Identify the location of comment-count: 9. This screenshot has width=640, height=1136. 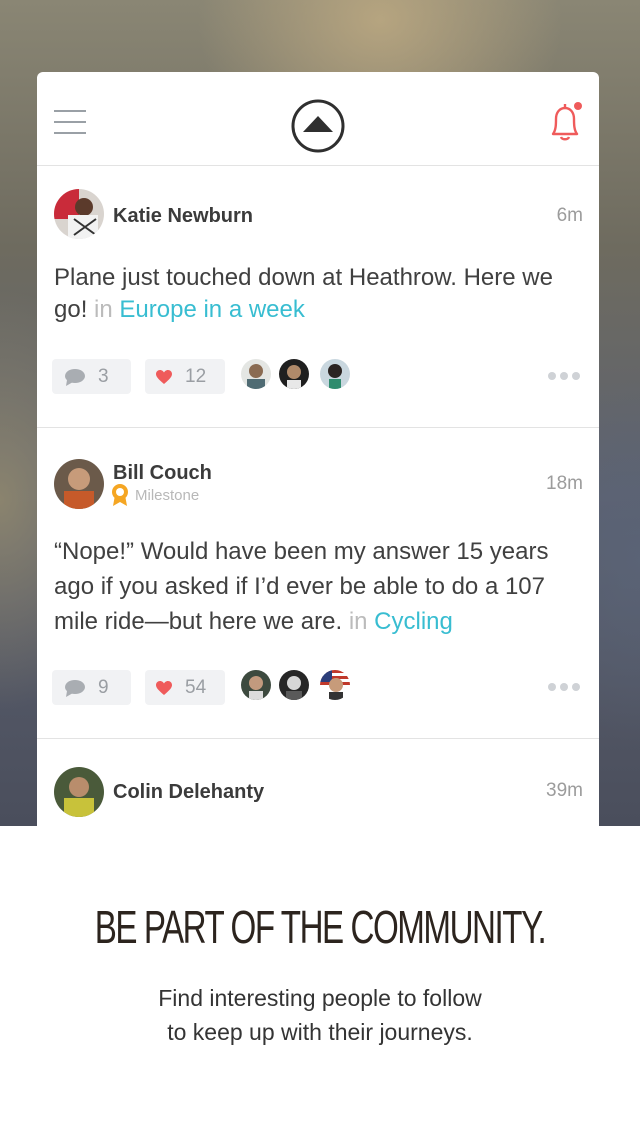
(103, 687).